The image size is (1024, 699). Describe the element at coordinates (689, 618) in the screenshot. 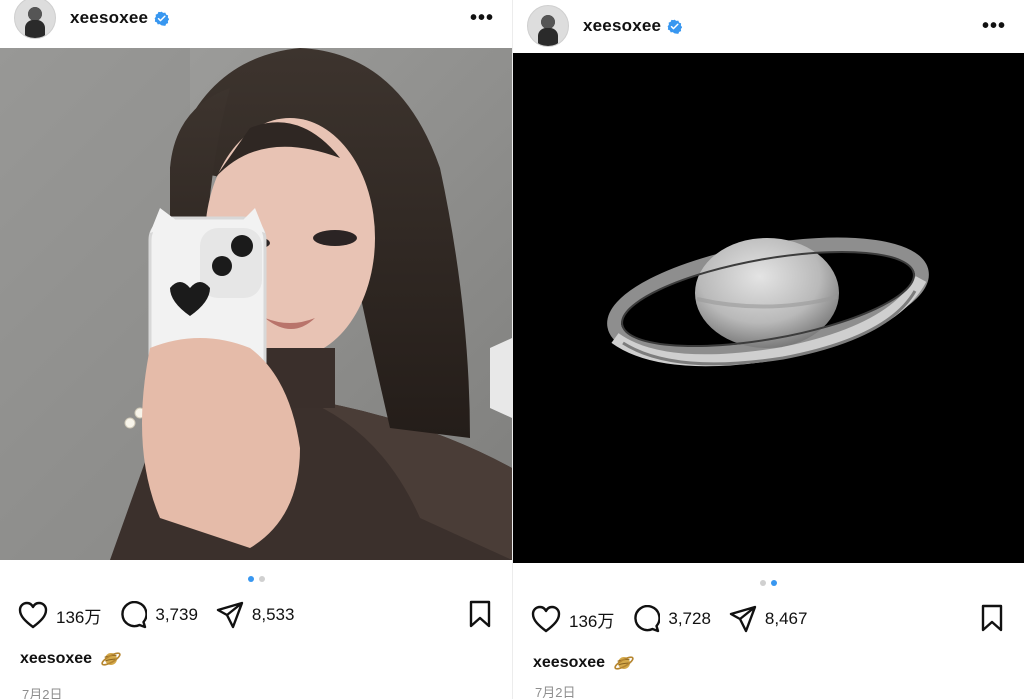

I see `comment-count: 3,728` at that location.